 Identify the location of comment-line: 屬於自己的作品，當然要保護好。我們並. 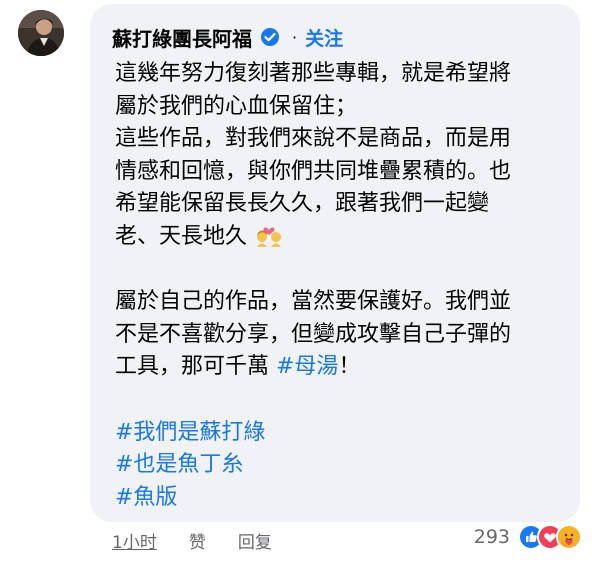
(313, 302).